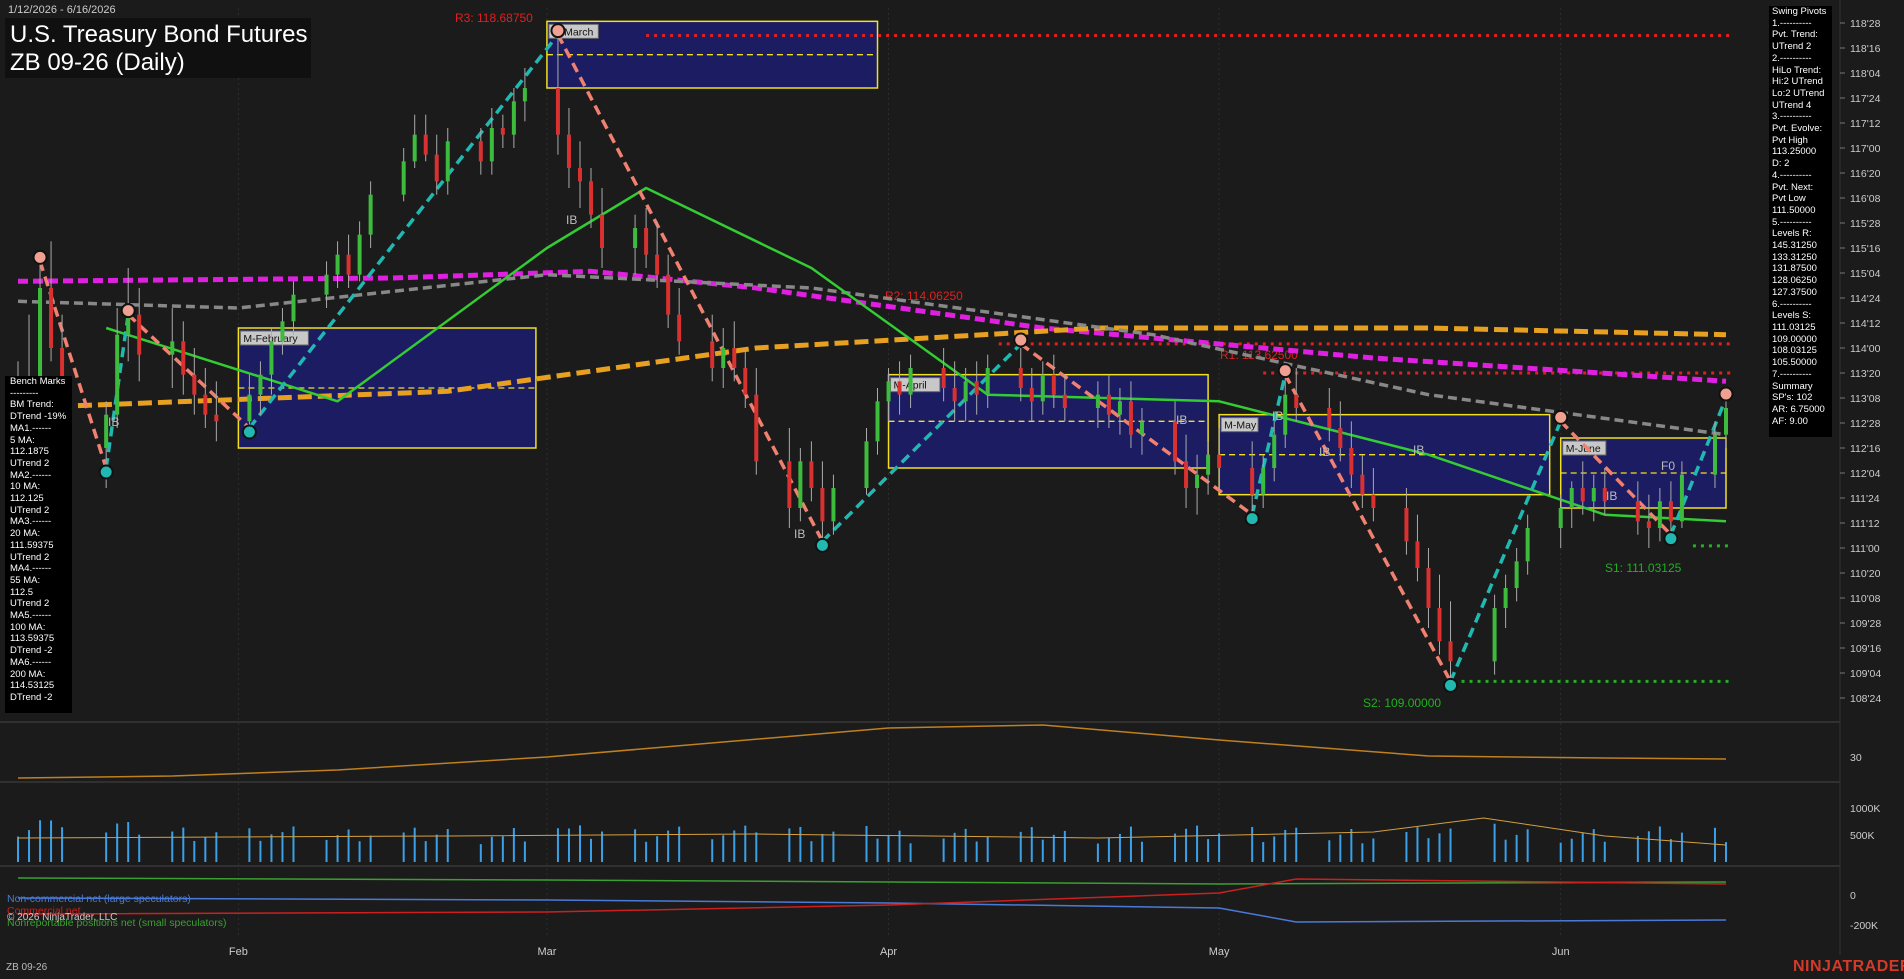  I want to click on x-tick-label: Jun, so click(1561, 952).